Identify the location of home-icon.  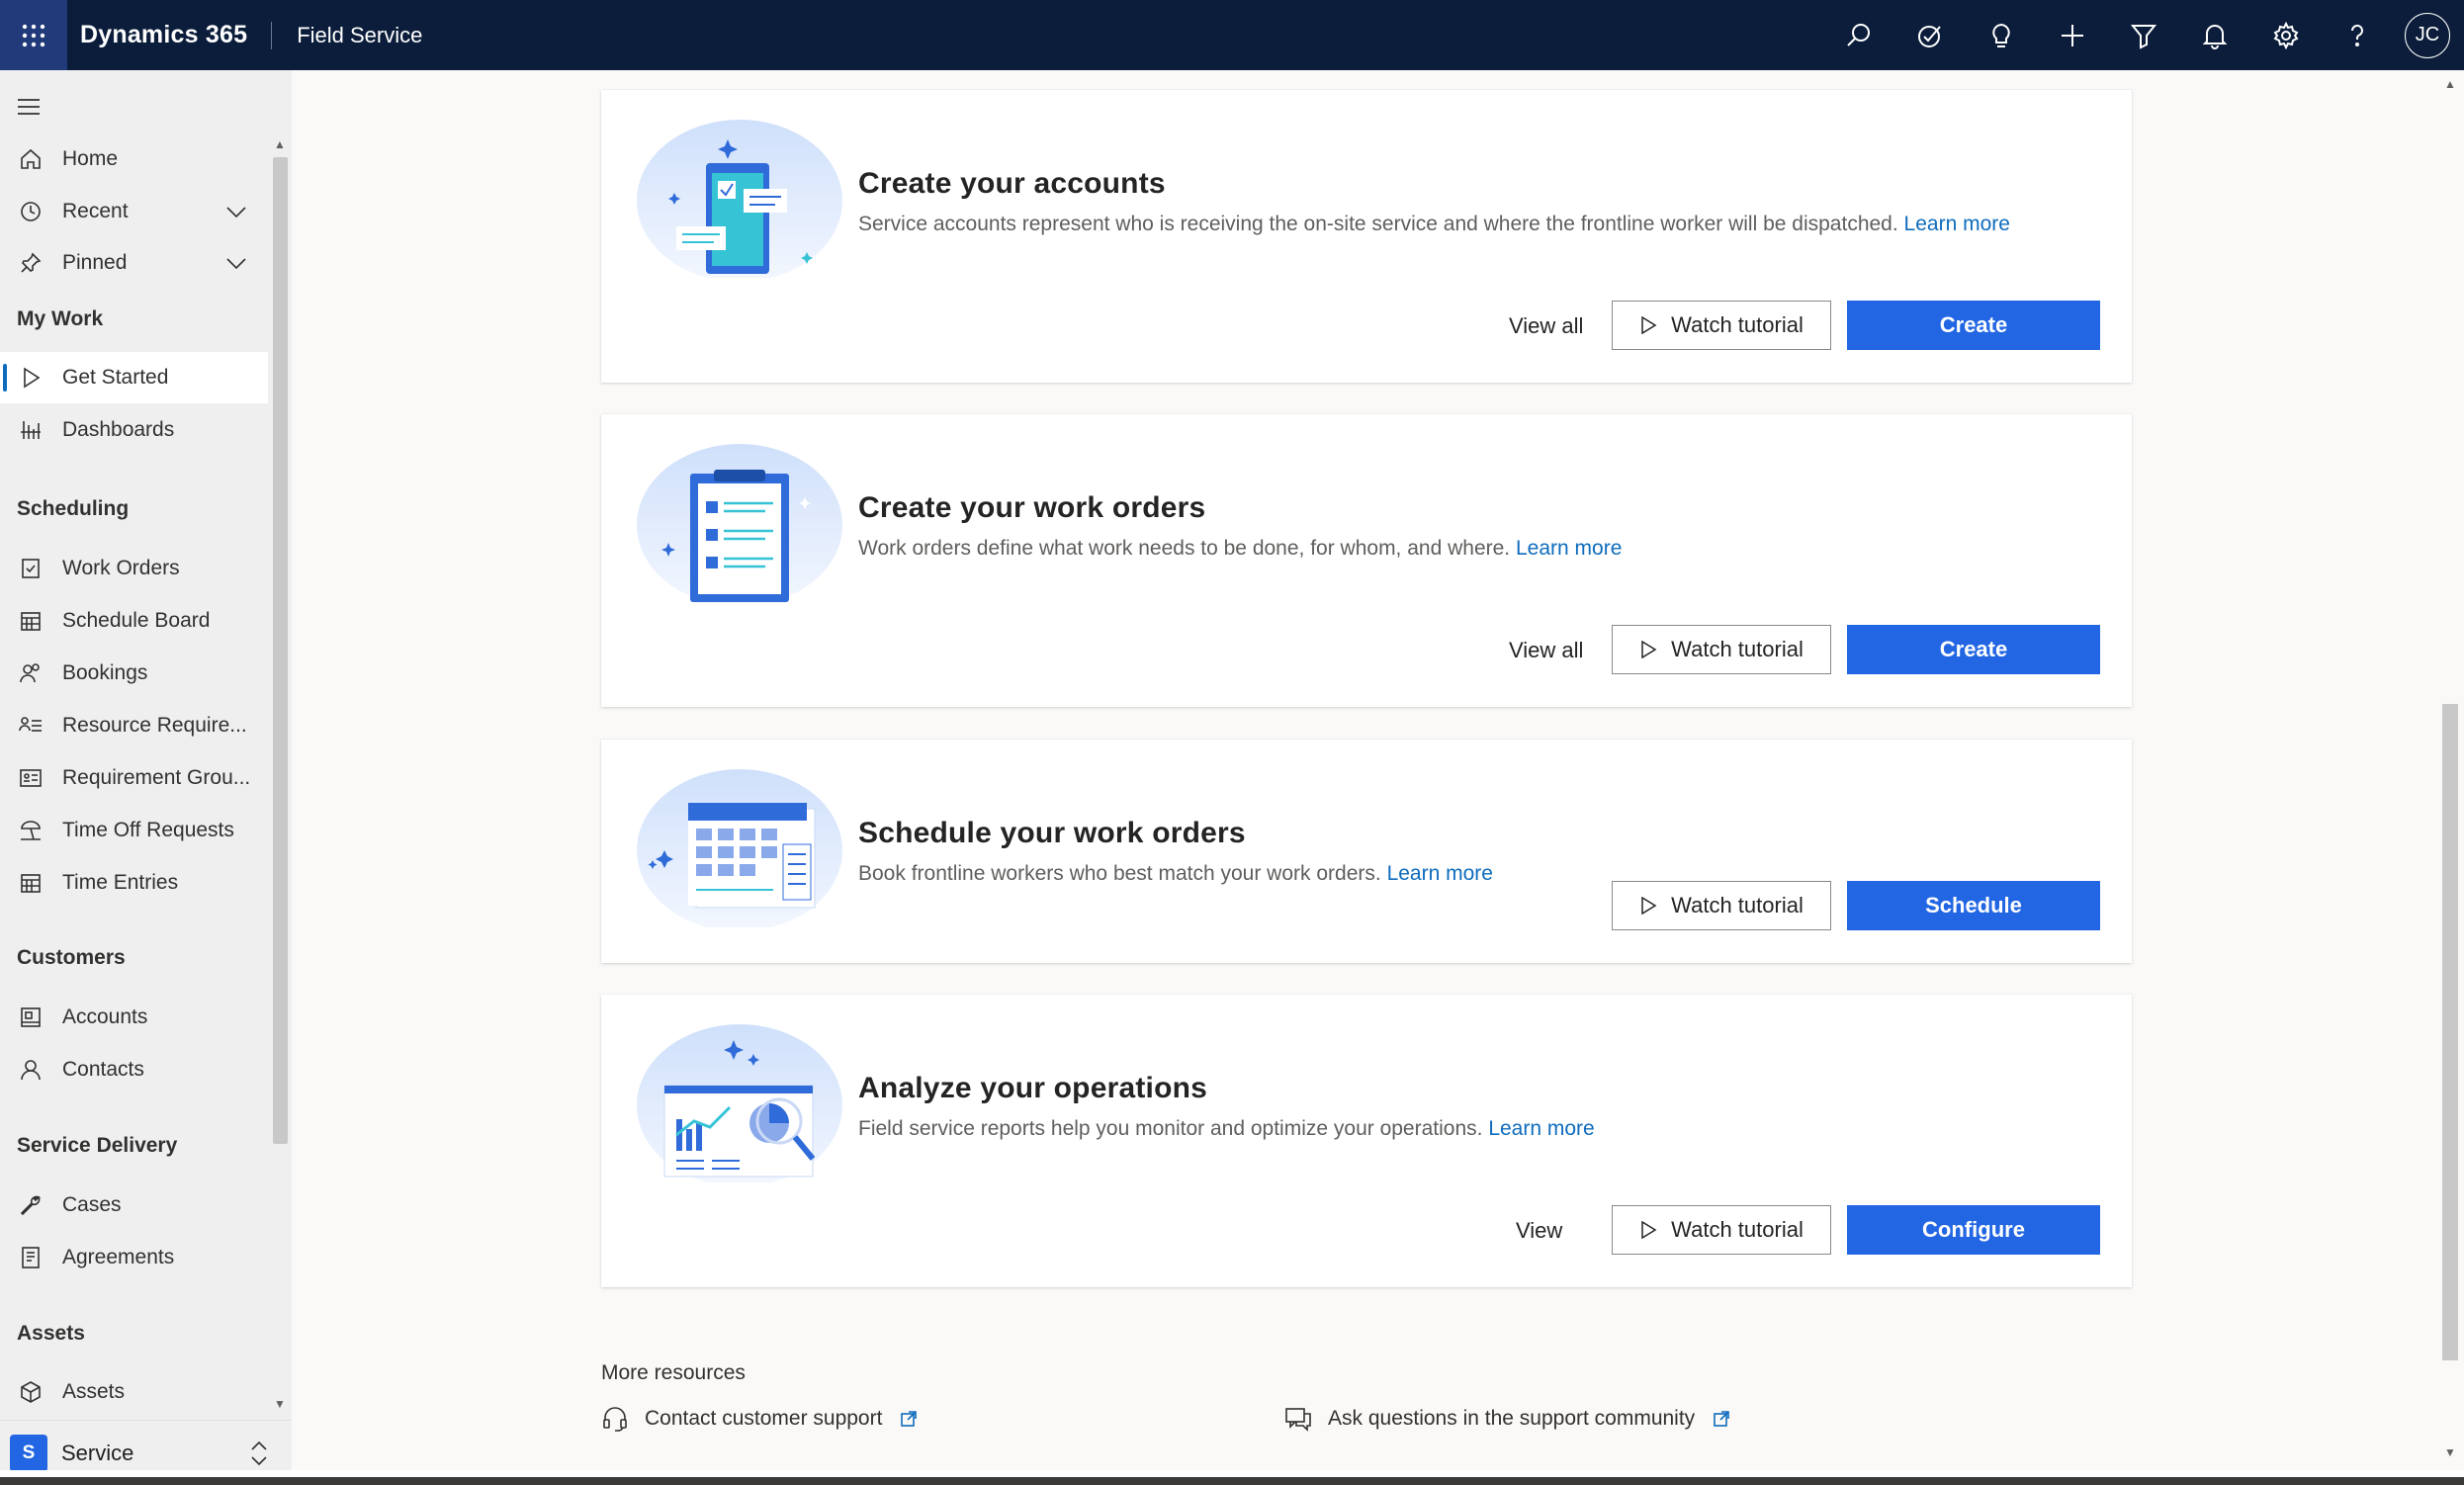
(31, 158).